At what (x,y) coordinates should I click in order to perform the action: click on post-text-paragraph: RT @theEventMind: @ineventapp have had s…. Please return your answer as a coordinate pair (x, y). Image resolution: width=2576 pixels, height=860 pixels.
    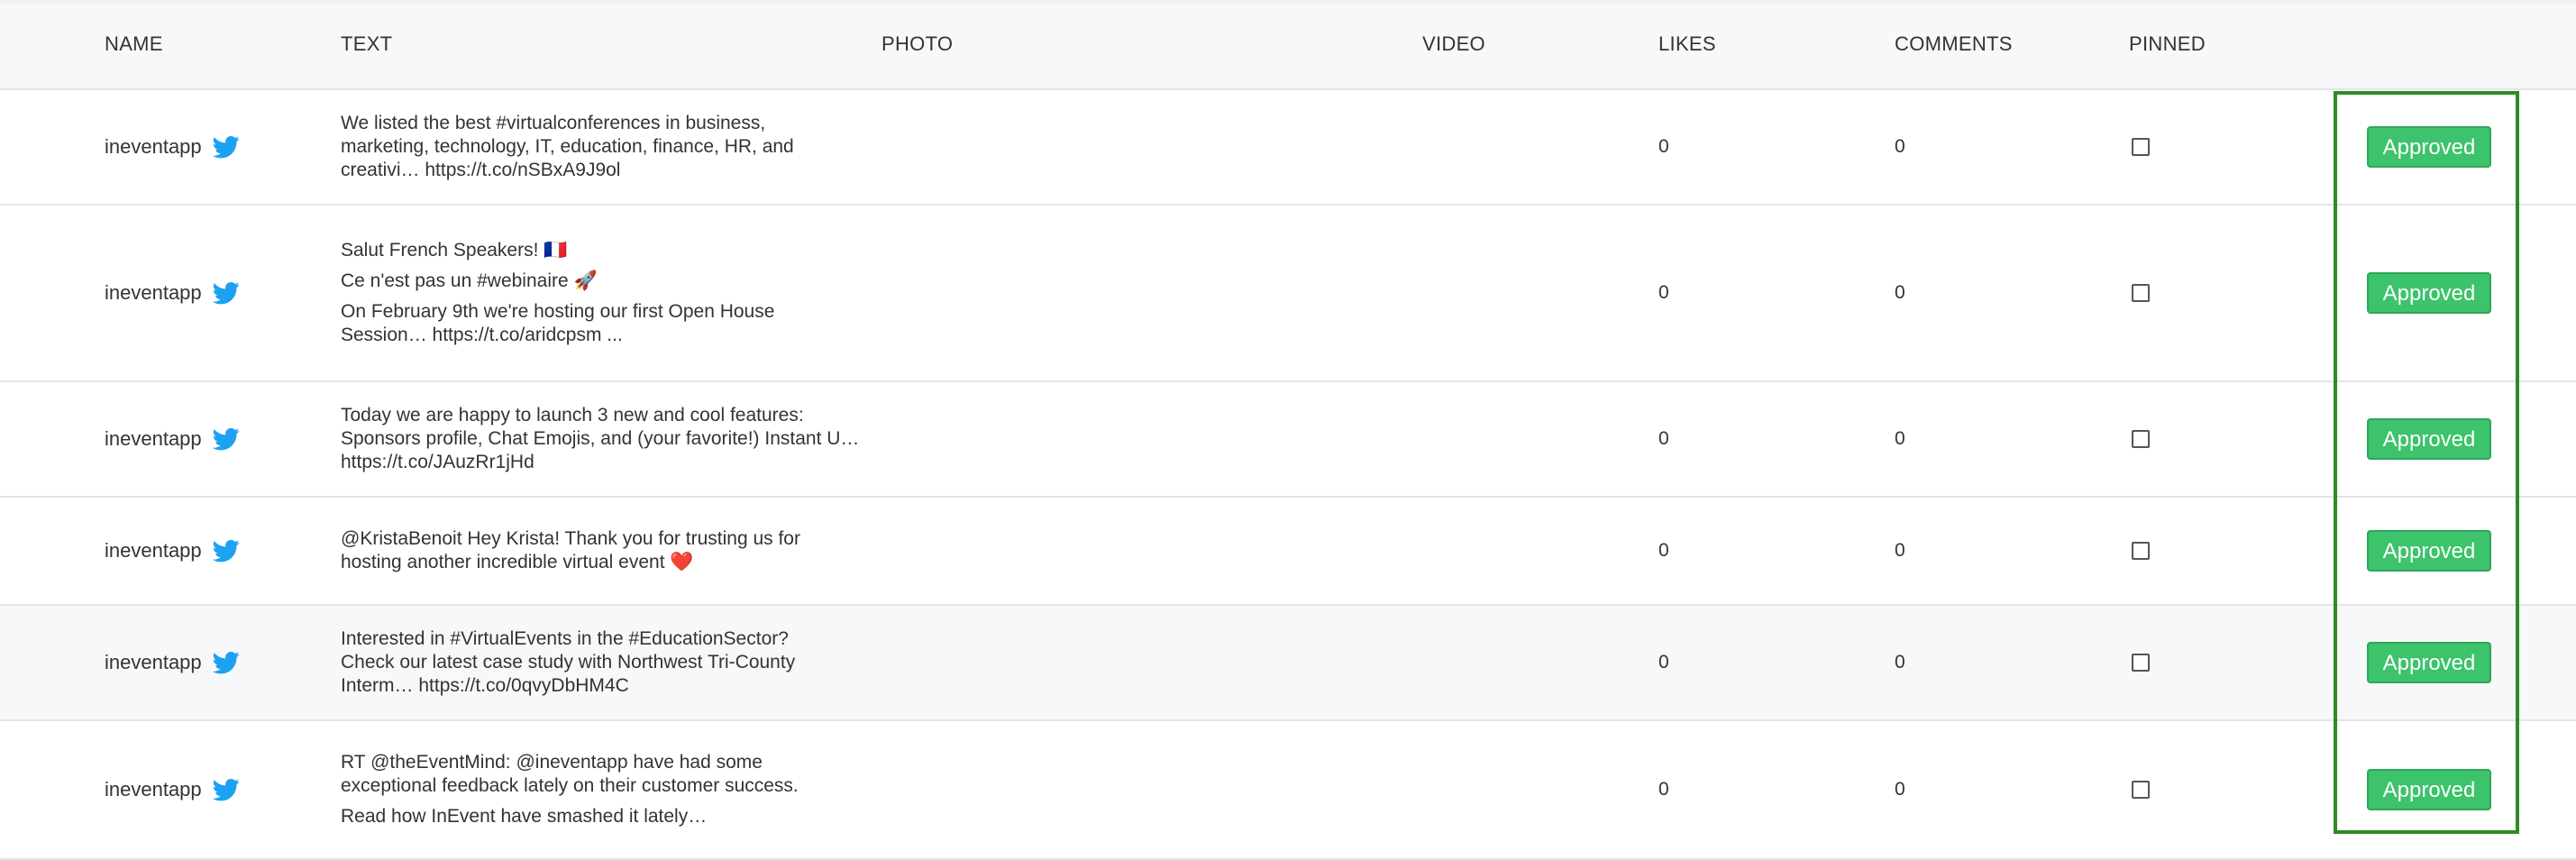
    Looking at the image, I should click on (570, 774).